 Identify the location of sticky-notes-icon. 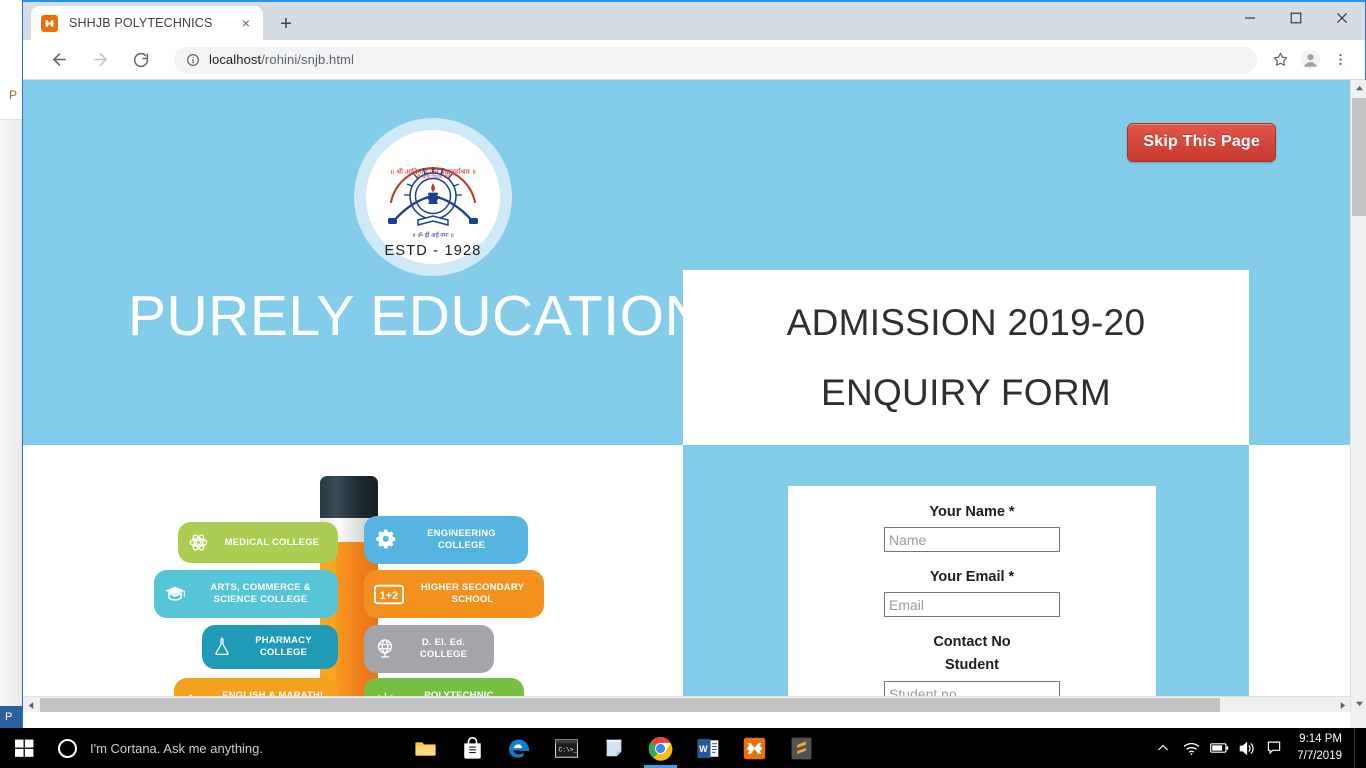
(613, 748).